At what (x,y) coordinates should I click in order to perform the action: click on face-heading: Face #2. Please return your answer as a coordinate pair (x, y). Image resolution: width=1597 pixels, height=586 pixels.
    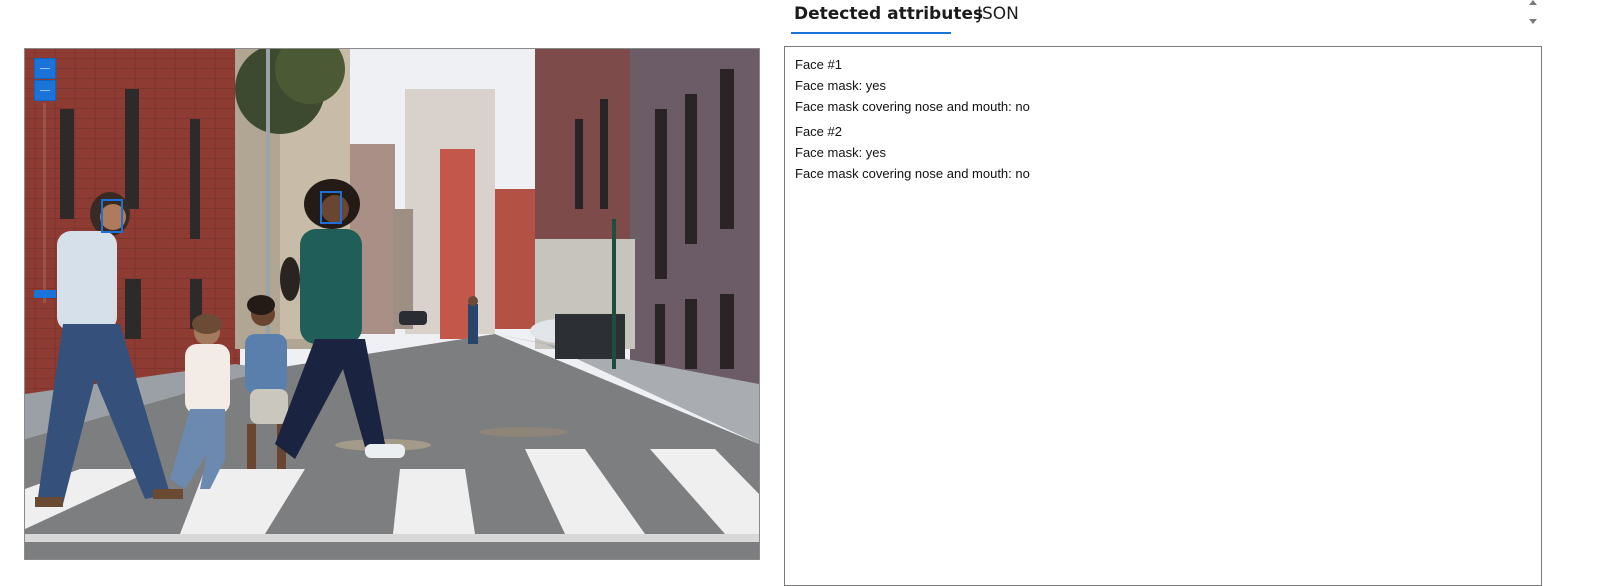
    Looking at the image, I should click on (818, 131).